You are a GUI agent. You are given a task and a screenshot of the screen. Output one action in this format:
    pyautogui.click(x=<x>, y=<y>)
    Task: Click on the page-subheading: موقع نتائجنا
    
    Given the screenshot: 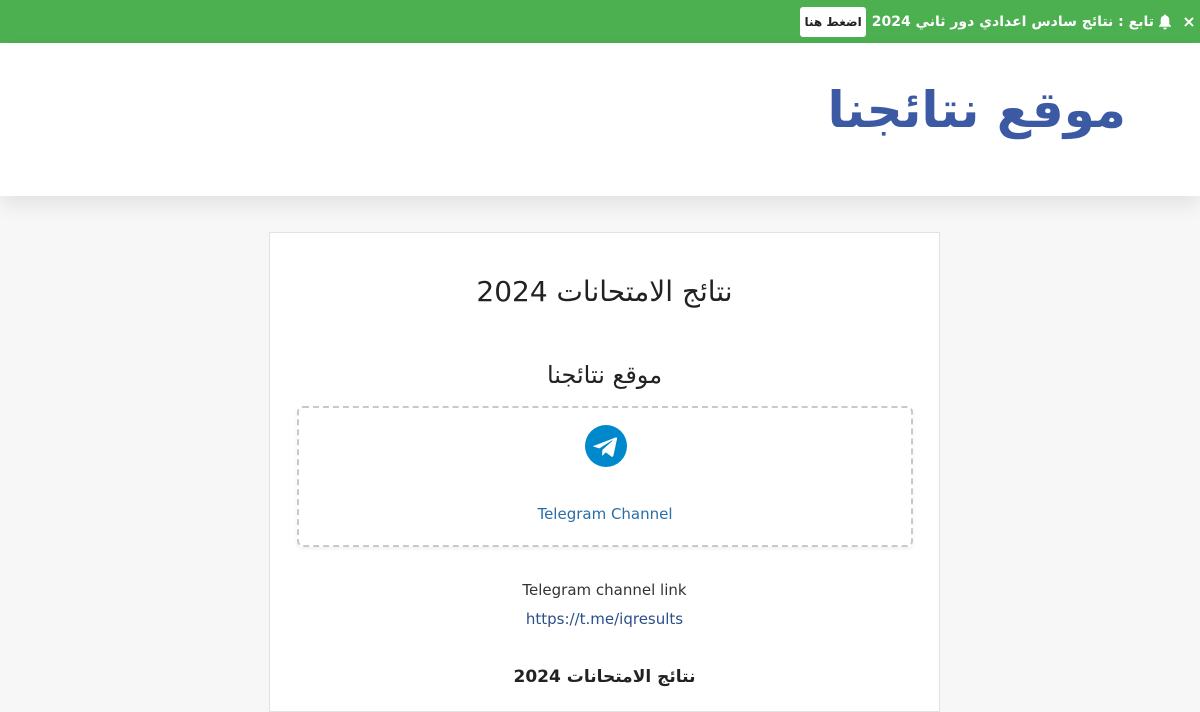 What is the action you would take?
    pyautogui.click(x=604, y=375)
    